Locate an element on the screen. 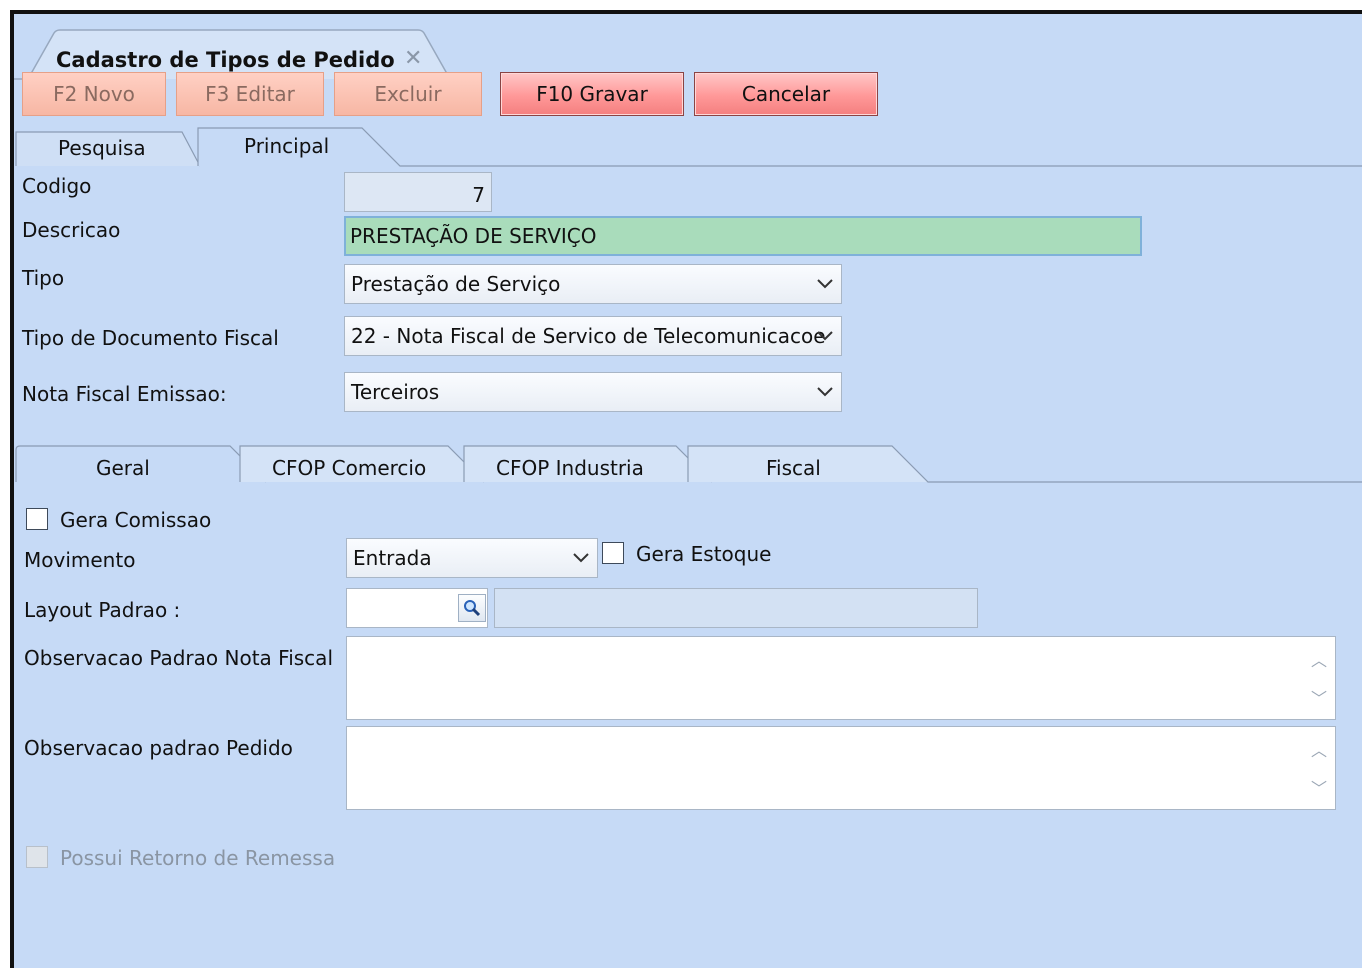 Image resolution: width=1362 pixels, height=968 pixels. obs-pedido-label: Observacao padrao Pedido is located at coordinates (158, 748).